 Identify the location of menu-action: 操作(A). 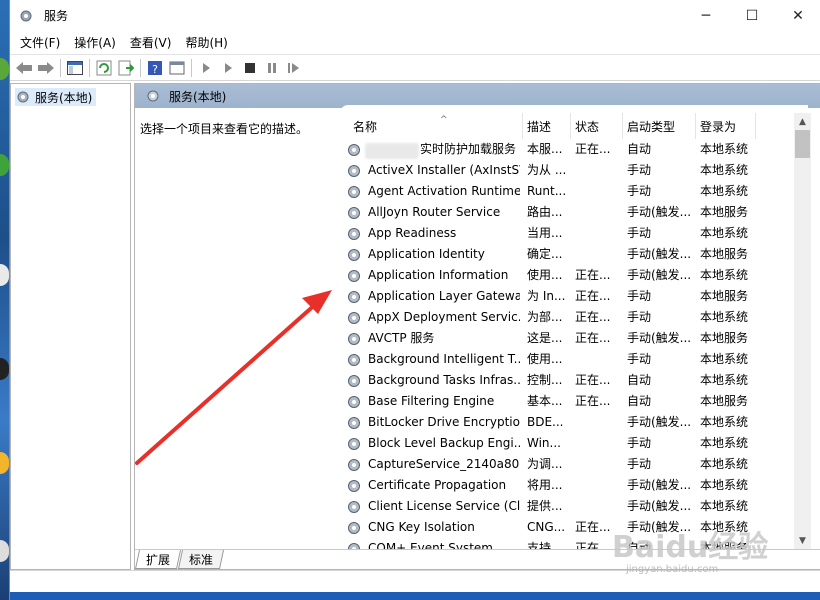
(95, 42).